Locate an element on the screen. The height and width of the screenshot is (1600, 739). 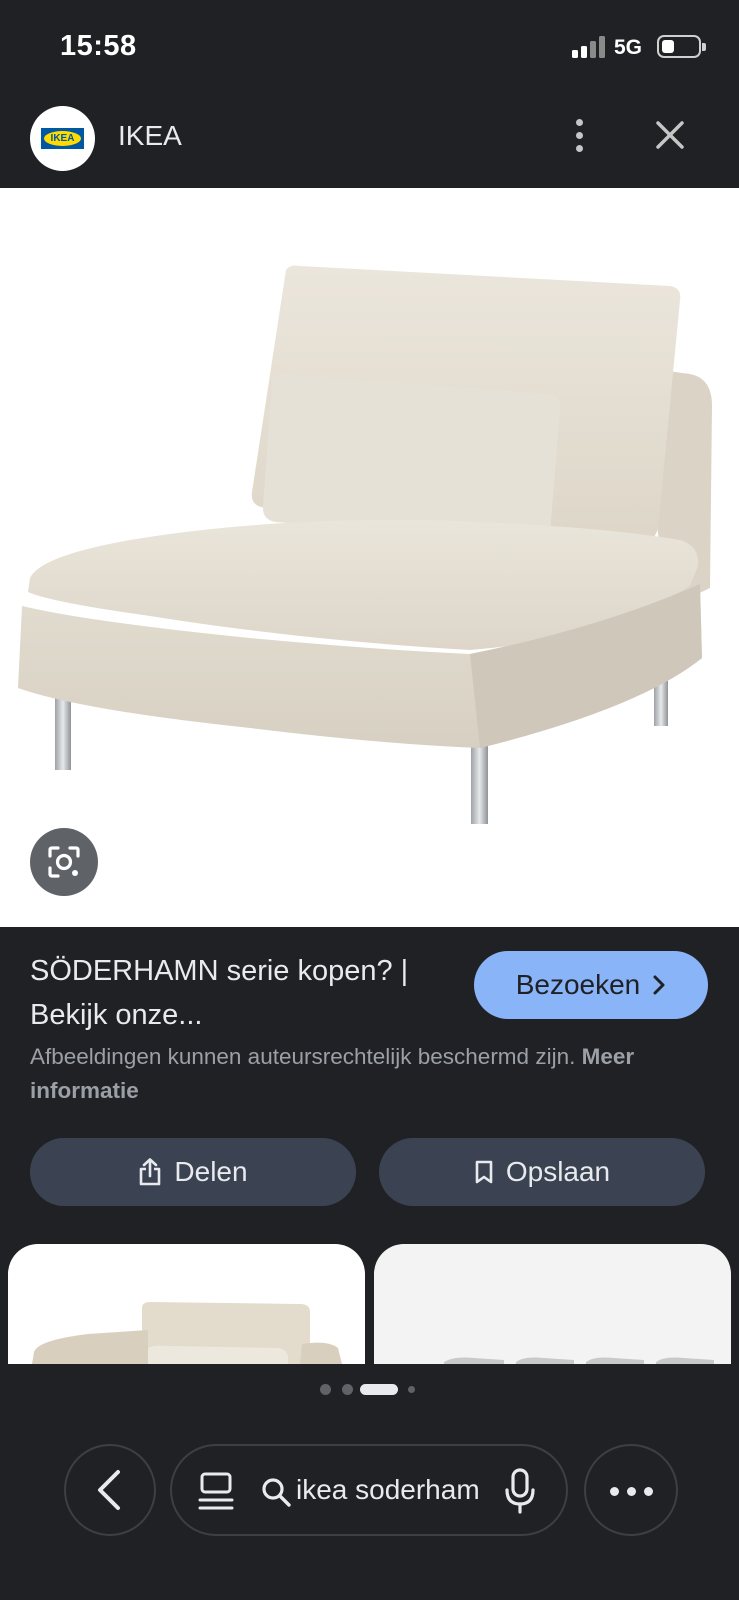
ikea-logo-icon: IKEA is located at coordinates (62, 138).